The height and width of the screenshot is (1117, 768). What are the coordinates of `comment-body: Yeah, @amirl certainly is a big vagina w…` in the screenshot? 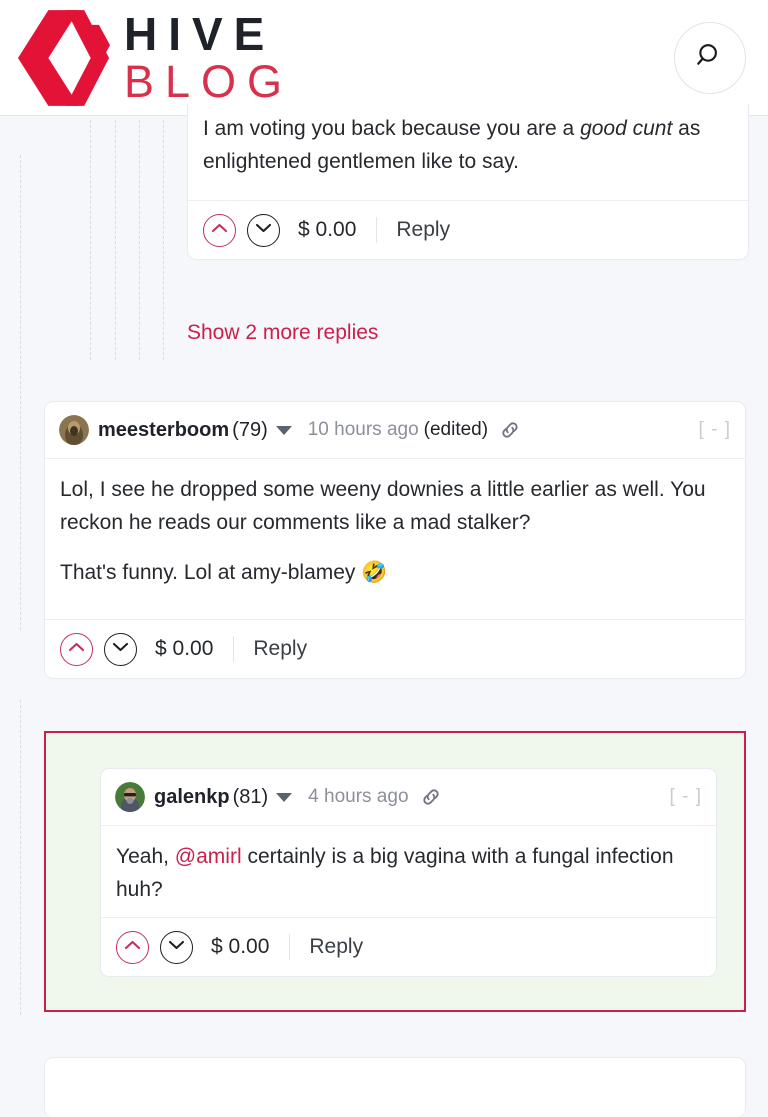 It's located at (408, 874).